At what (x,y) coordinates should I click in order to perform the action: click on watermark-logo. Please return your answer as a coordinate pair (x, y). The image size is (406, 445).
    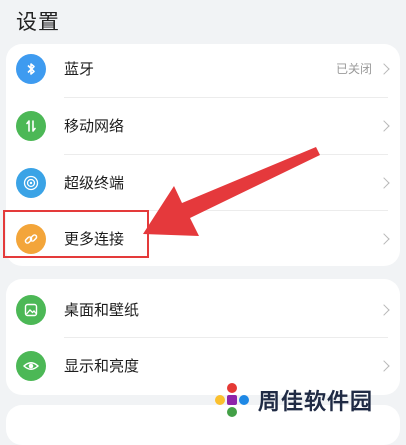
    Looking at the image, I should click on (232, 400).